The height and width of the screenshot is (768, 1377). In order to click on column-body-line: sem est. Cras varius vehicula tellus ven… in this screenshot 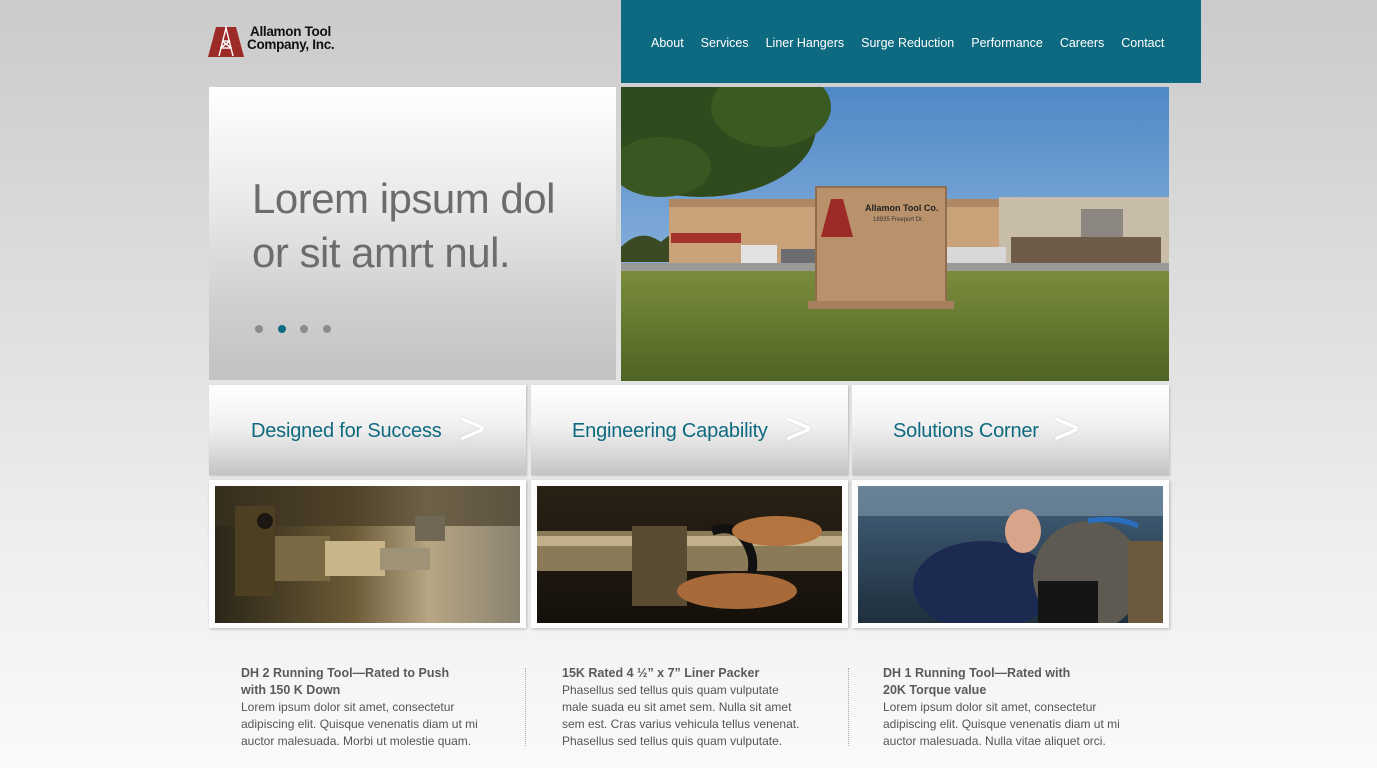, I will do `click(681, 724)`.